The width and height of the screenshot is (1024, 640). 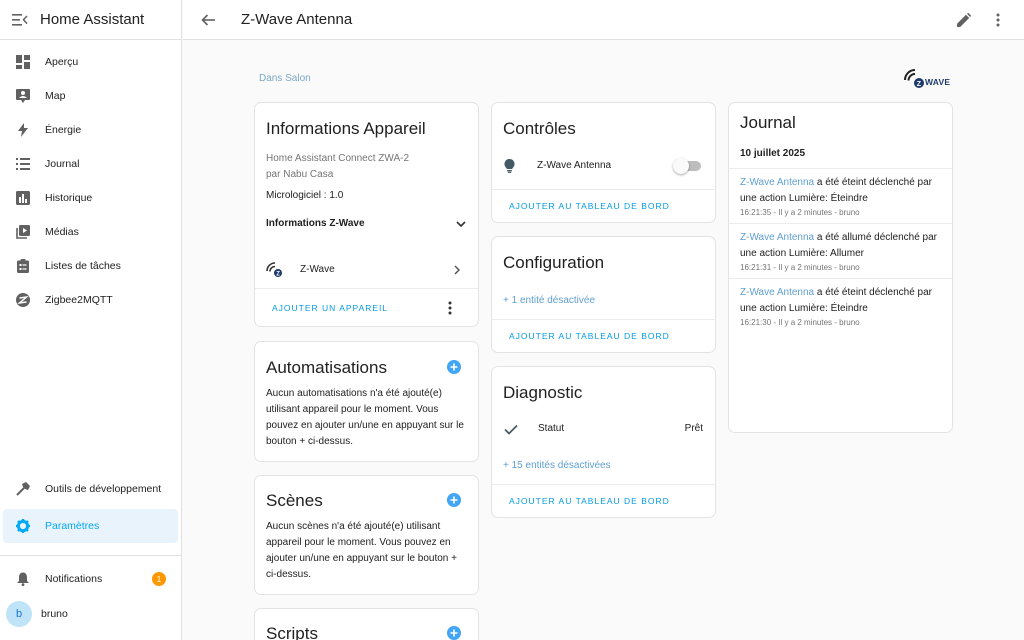 I want to click on bell-icon, so click(x=23, y=579).